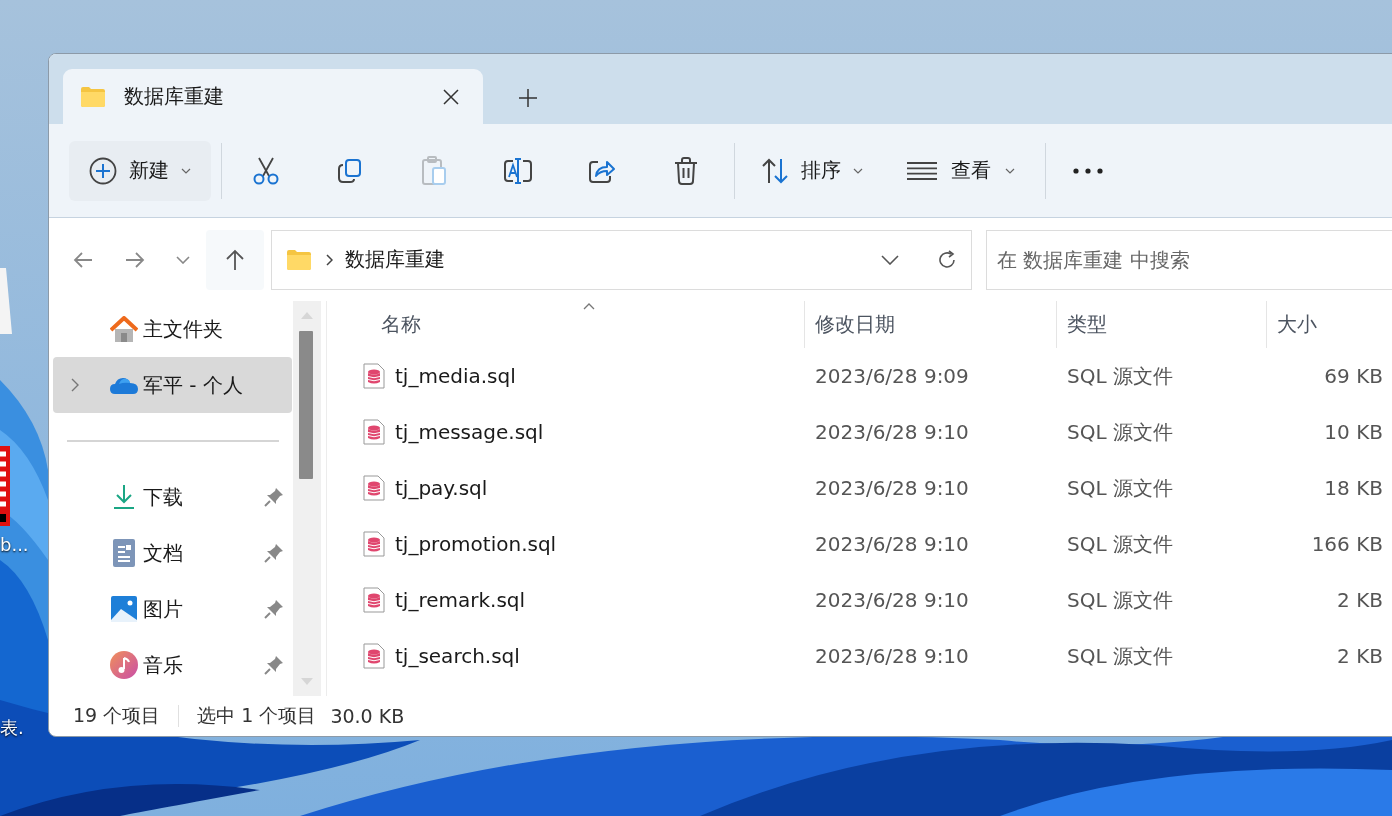  Describe the element at coordinates (930, 324) in the screenshot. I see `column-header: 修改日期` at that location.